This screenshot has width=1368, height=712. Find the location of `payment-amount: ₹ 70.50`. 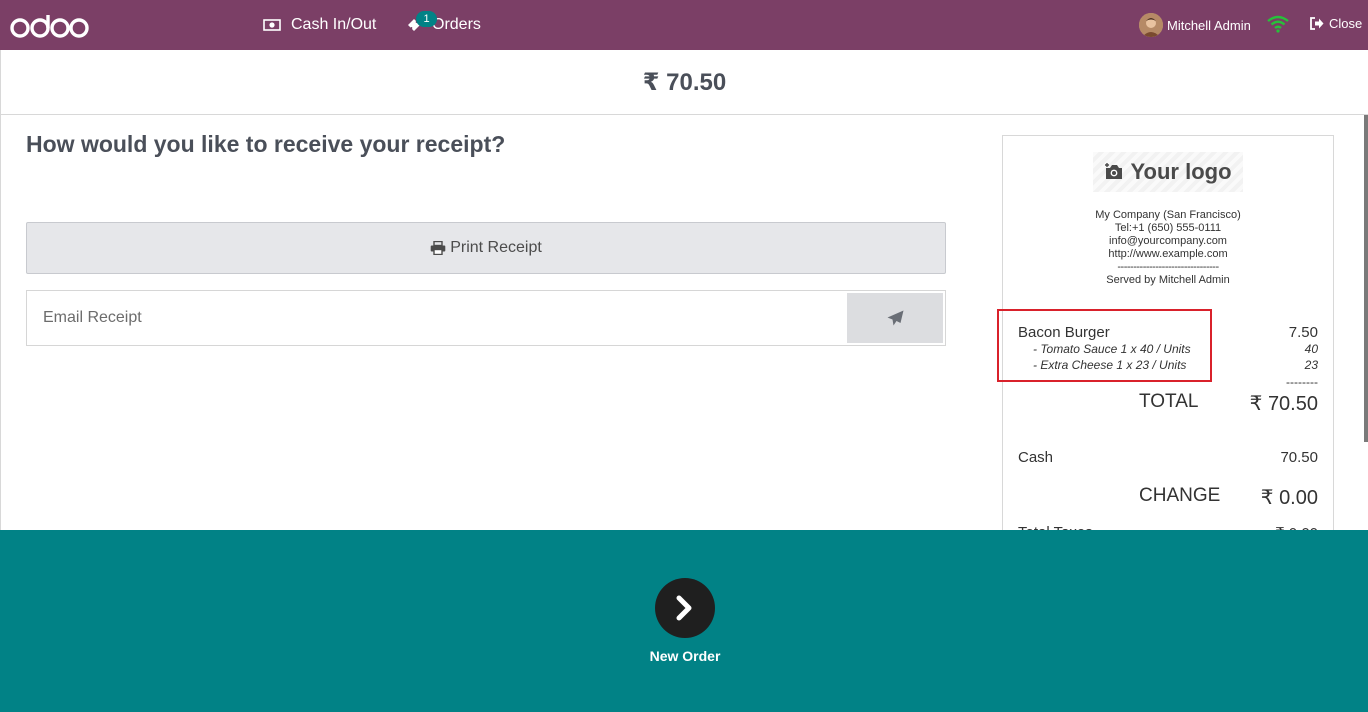

payment-amount: ₹ 70.50 is located at coordinates (684, 82).